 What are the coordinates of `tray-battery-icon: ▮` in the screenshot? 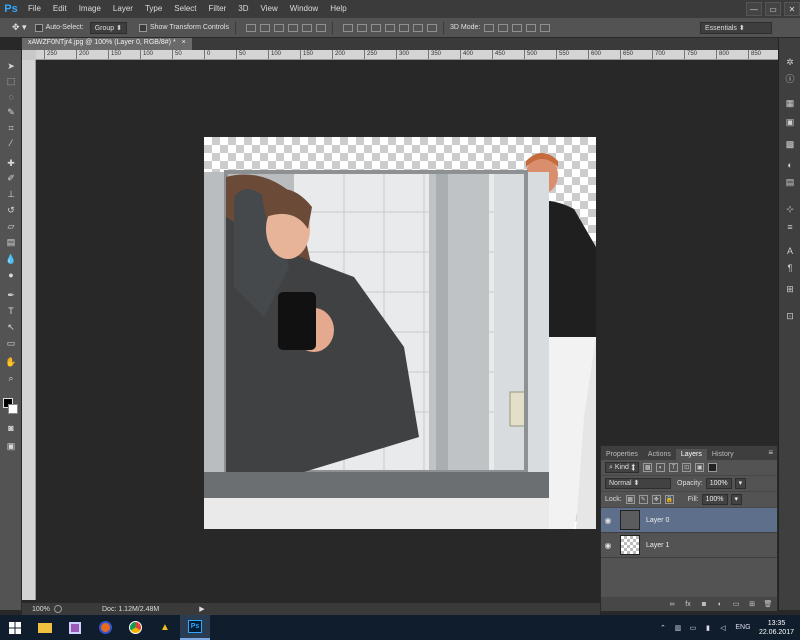 It's located at (708, 628).